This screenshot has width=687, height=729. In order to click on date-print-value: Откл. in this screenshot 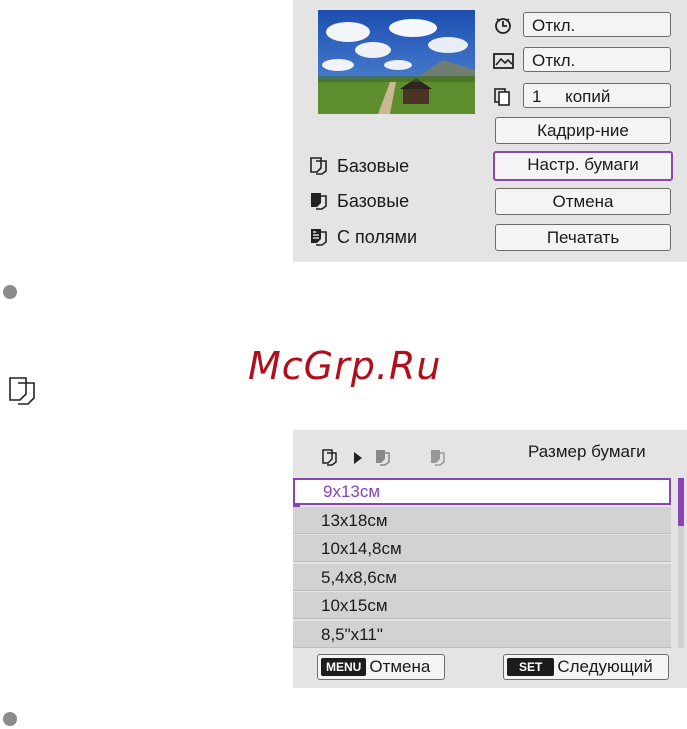, I will do `click(597, 24)`.